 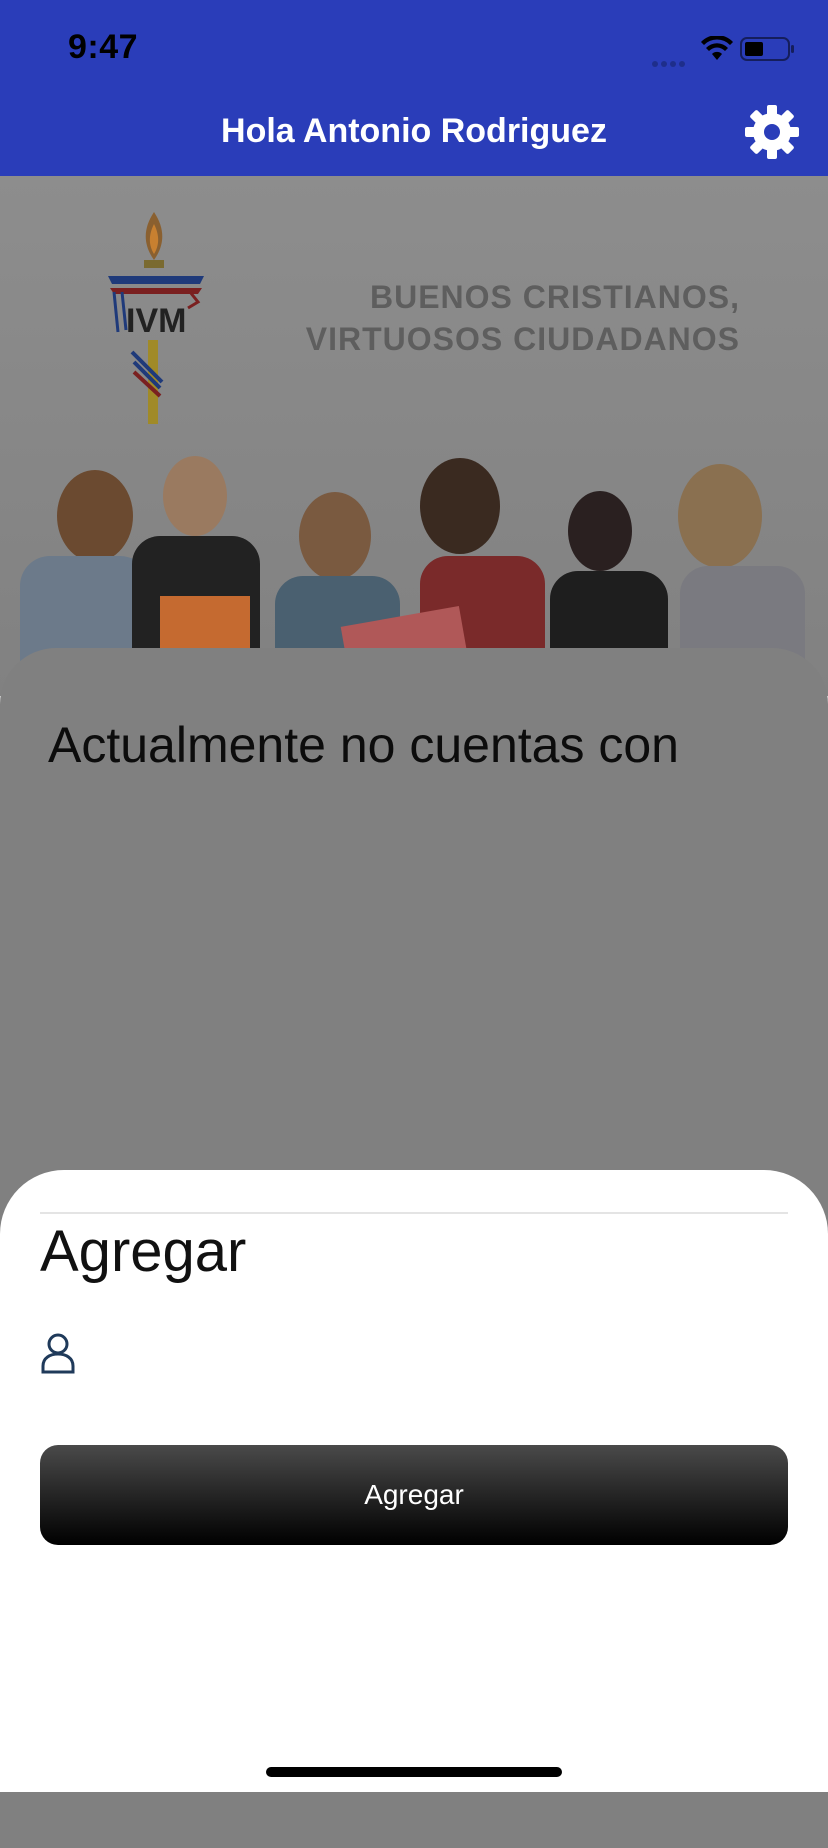 What do you see at coordinates (414, 131) in the screenshot?
I see `page-title: Hola Antonio Rodriguez` at bounding box center [414, 131].